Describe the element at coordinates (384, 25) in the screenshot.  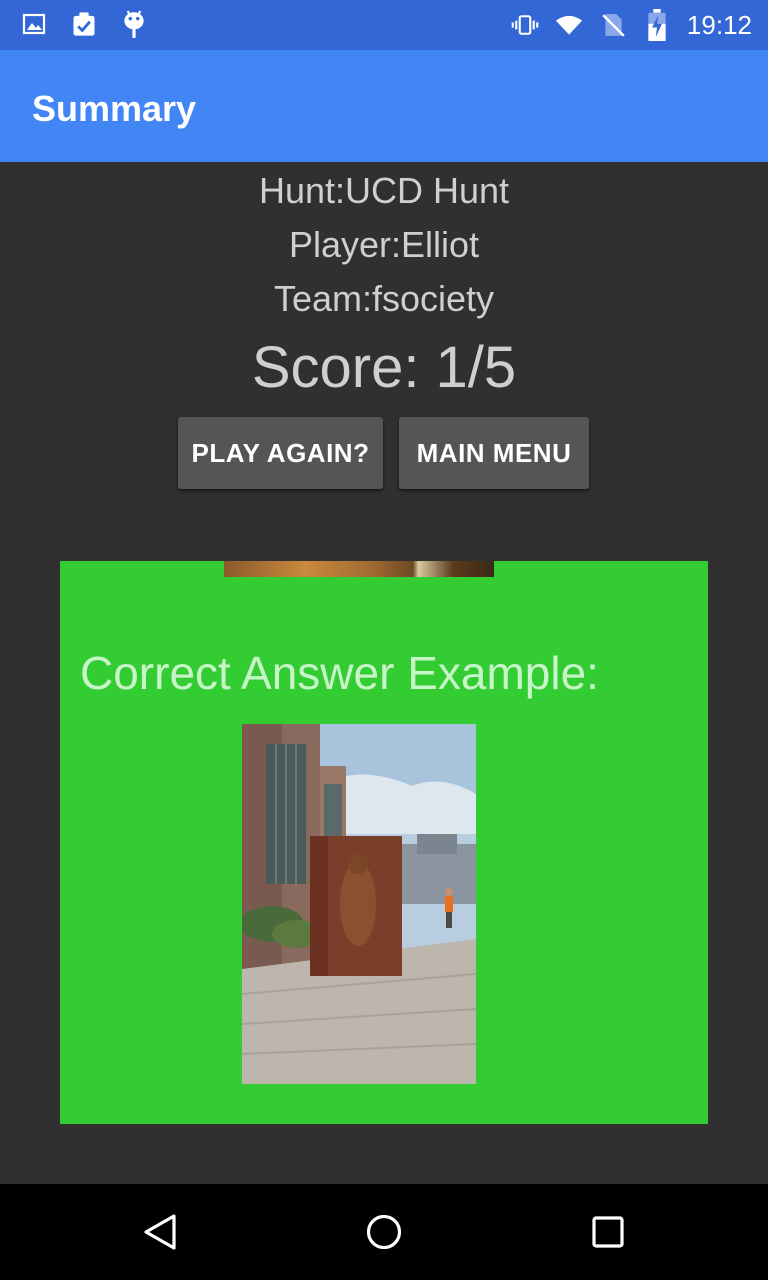
I see `status-bar: 19:12` at that location.